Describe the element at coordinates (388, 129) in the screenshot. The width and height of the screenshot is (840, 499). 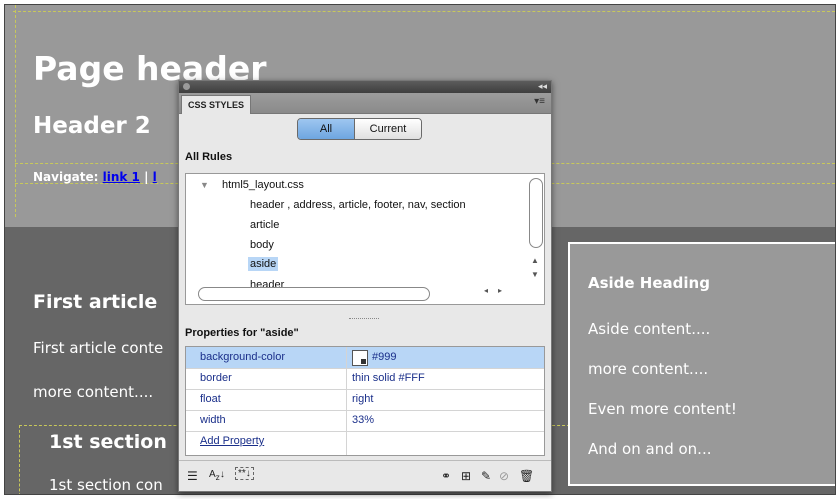
I see `current-button: Current` at that location.